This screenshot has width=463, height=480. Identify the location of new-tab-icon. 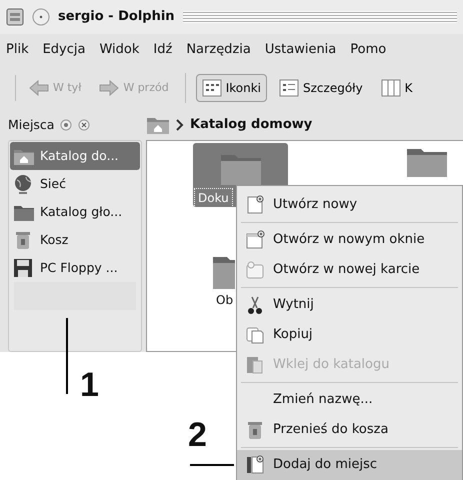
(255, 270).